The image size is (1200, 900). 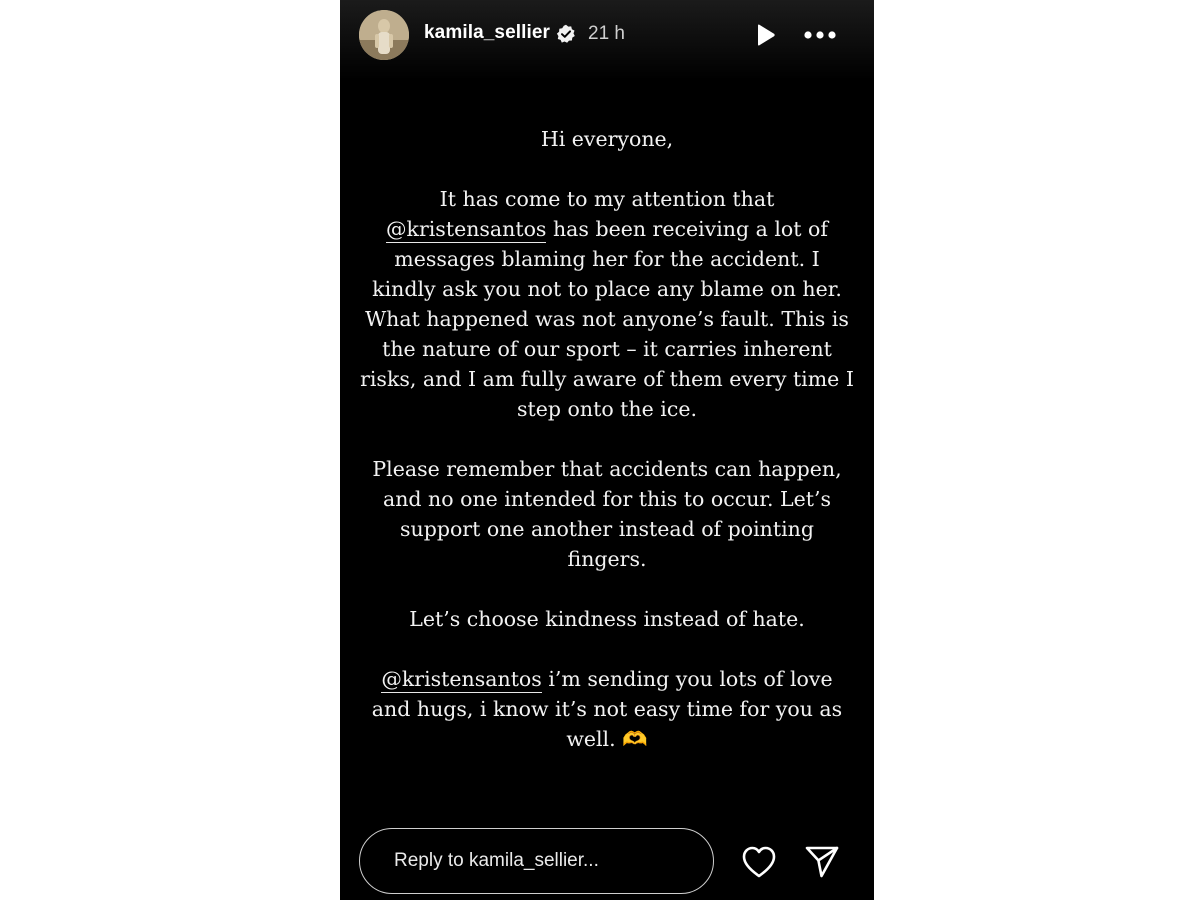 I want to click on post-time: 21 h, so click(x=606, y=33).